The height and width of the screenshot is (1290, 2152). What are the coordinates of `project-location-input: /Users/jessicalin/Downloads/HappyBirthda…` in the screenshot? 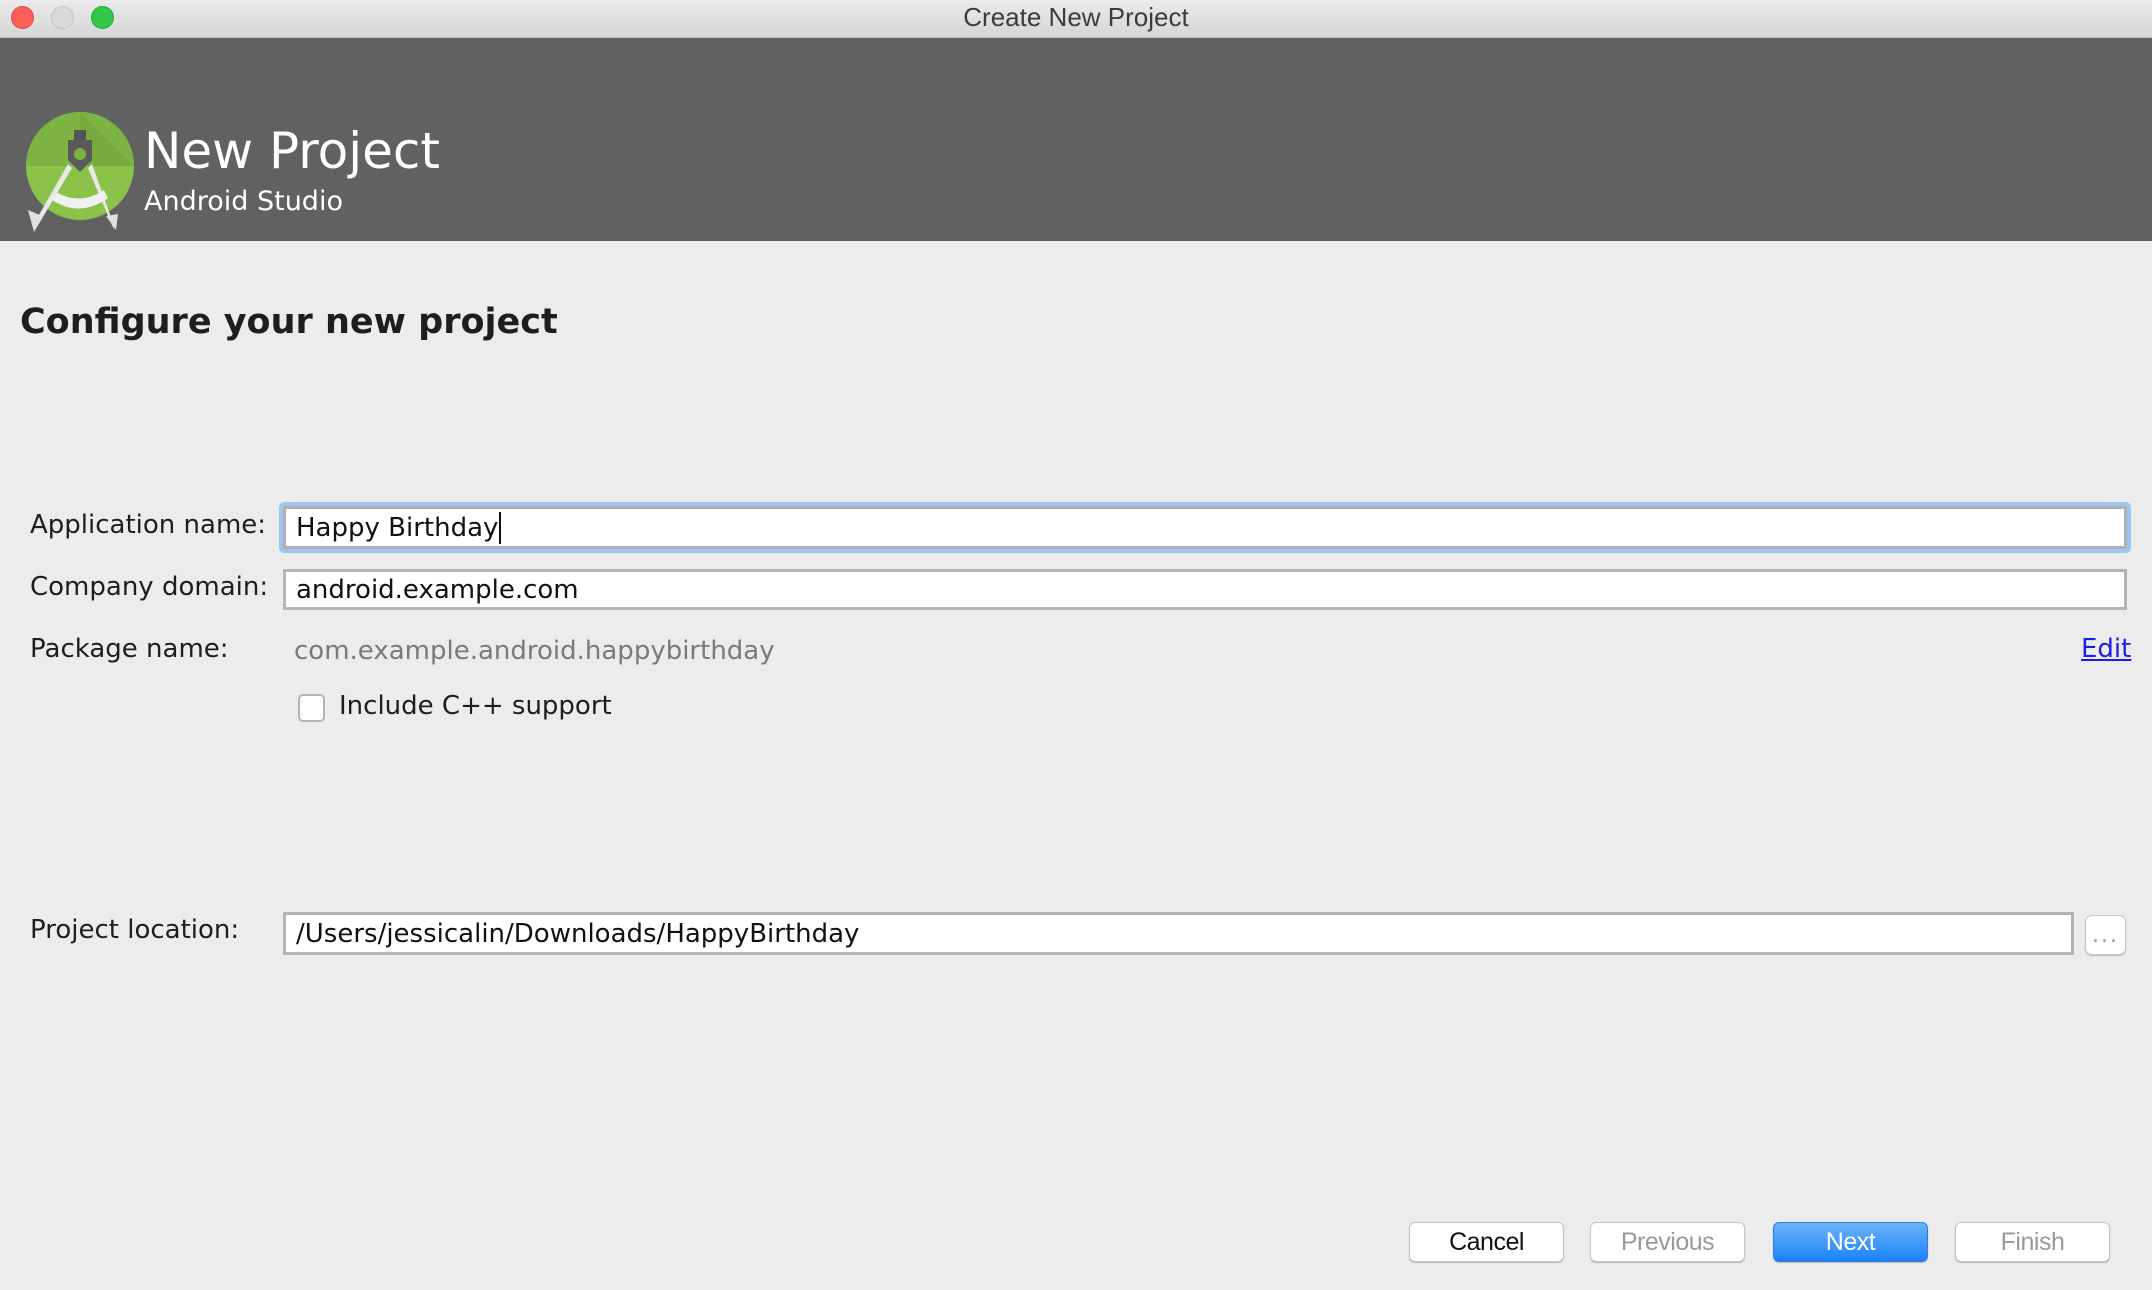 It's located at (1178, 933).